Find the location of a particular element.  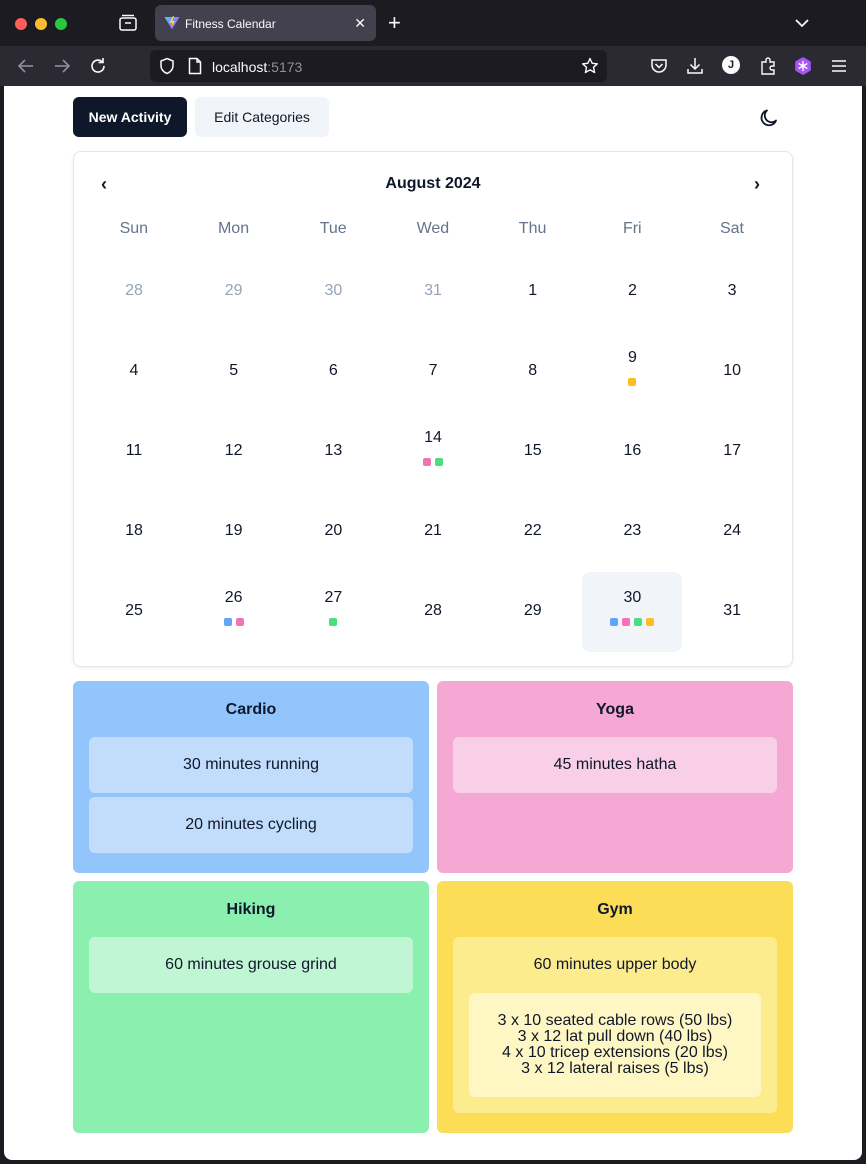

calendar-week-row: 25 26 27 28 29 30 31 is located at coordinates (433, 611).